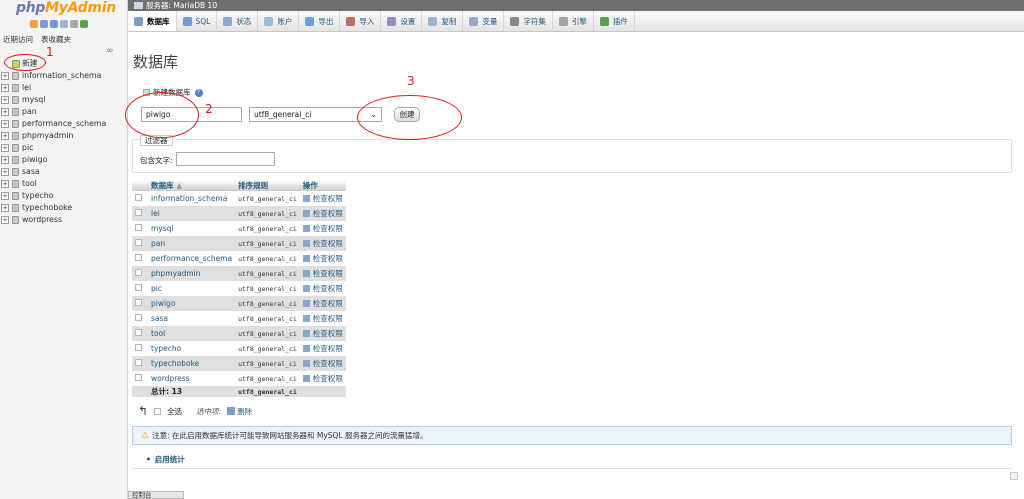 Image resolution: width=1024 pixels, height=499 pixels. I want to click on tree-item-piwigo: + piwigo, so click(64, 160).